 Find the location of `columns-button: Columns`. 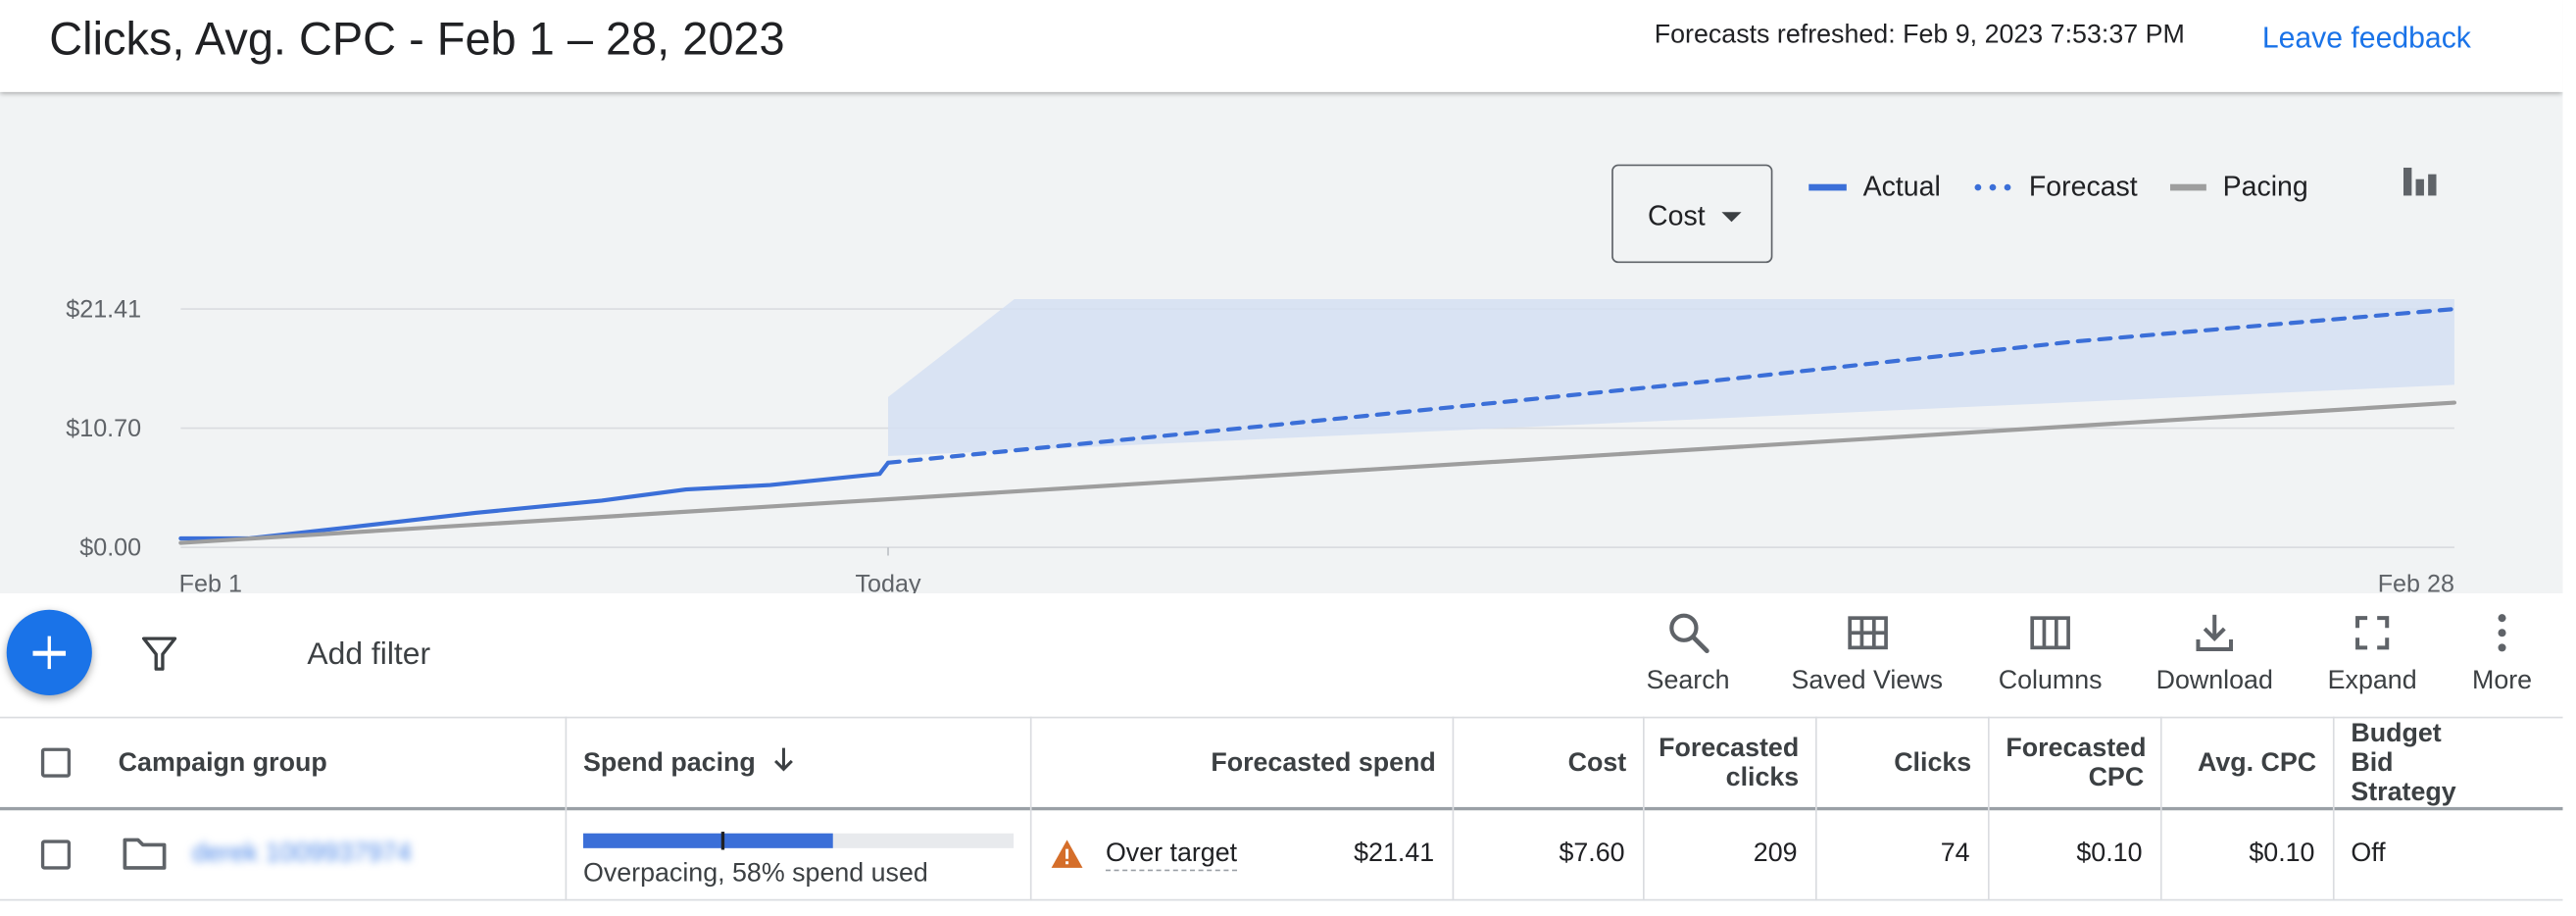

columns-button: Columns is located at coordinates (2050, 658).